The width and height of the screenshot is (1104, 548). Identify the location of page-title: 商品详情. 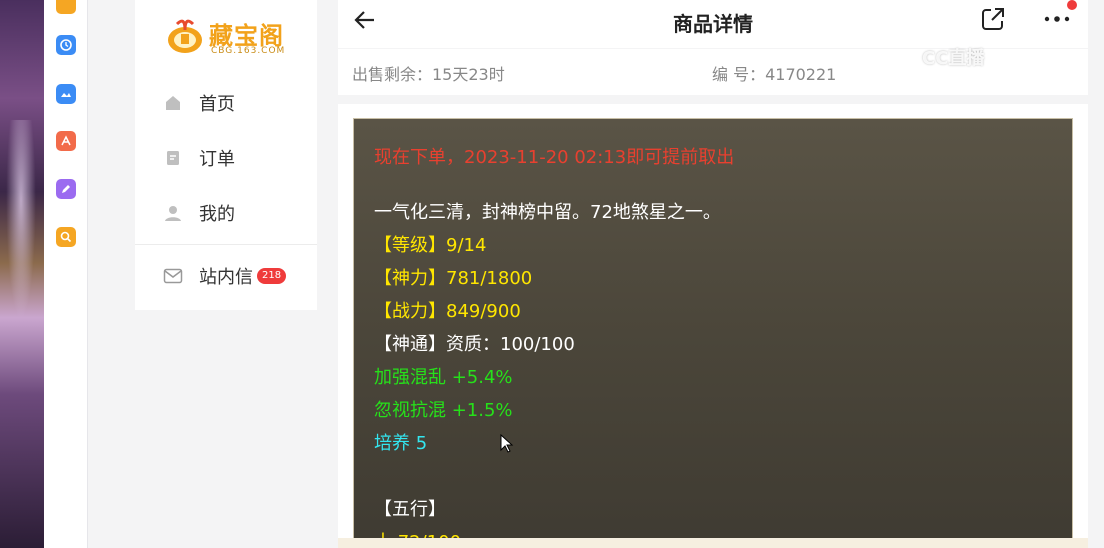
(713, 24).